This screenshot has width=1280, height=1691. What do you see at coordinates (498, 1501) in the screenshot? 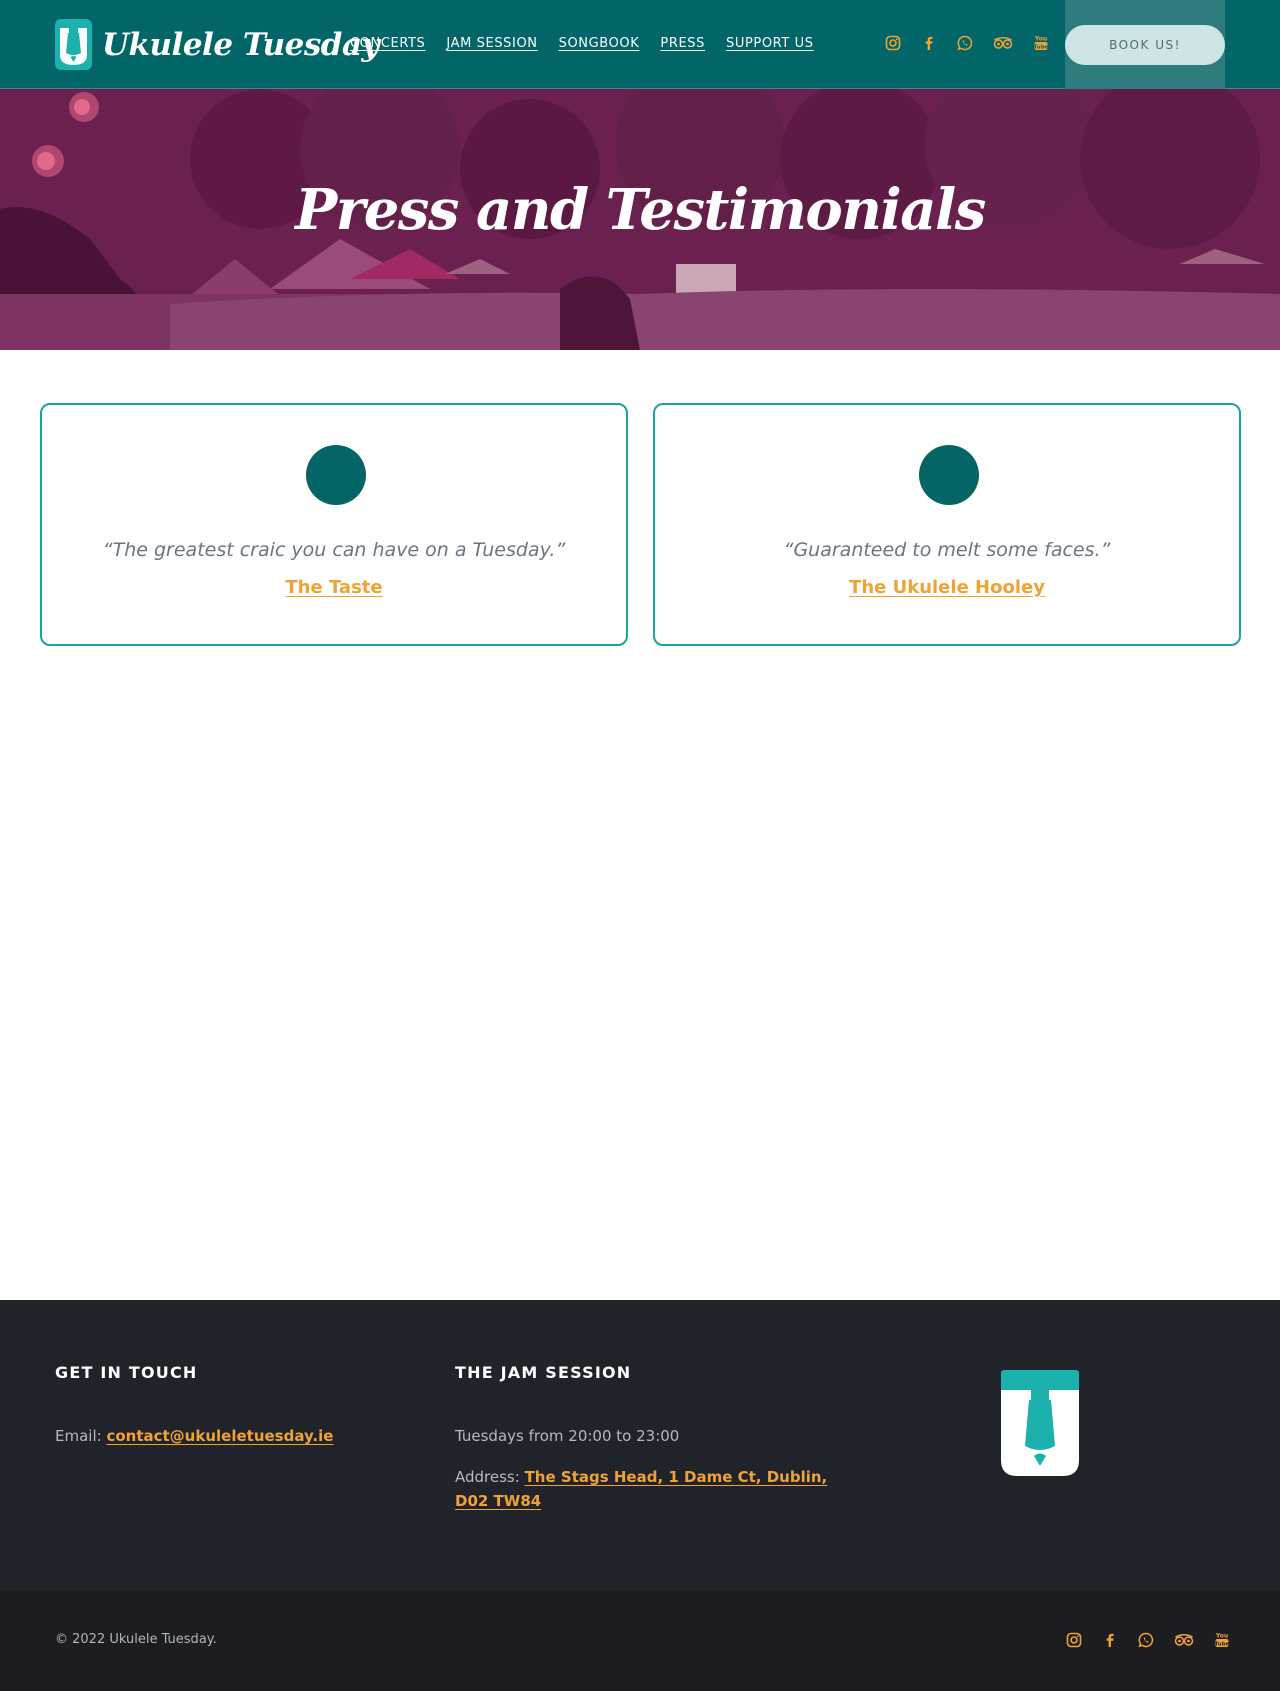
I see `address-link-line2: D02 TW84` at bounding box center [498, 1501].